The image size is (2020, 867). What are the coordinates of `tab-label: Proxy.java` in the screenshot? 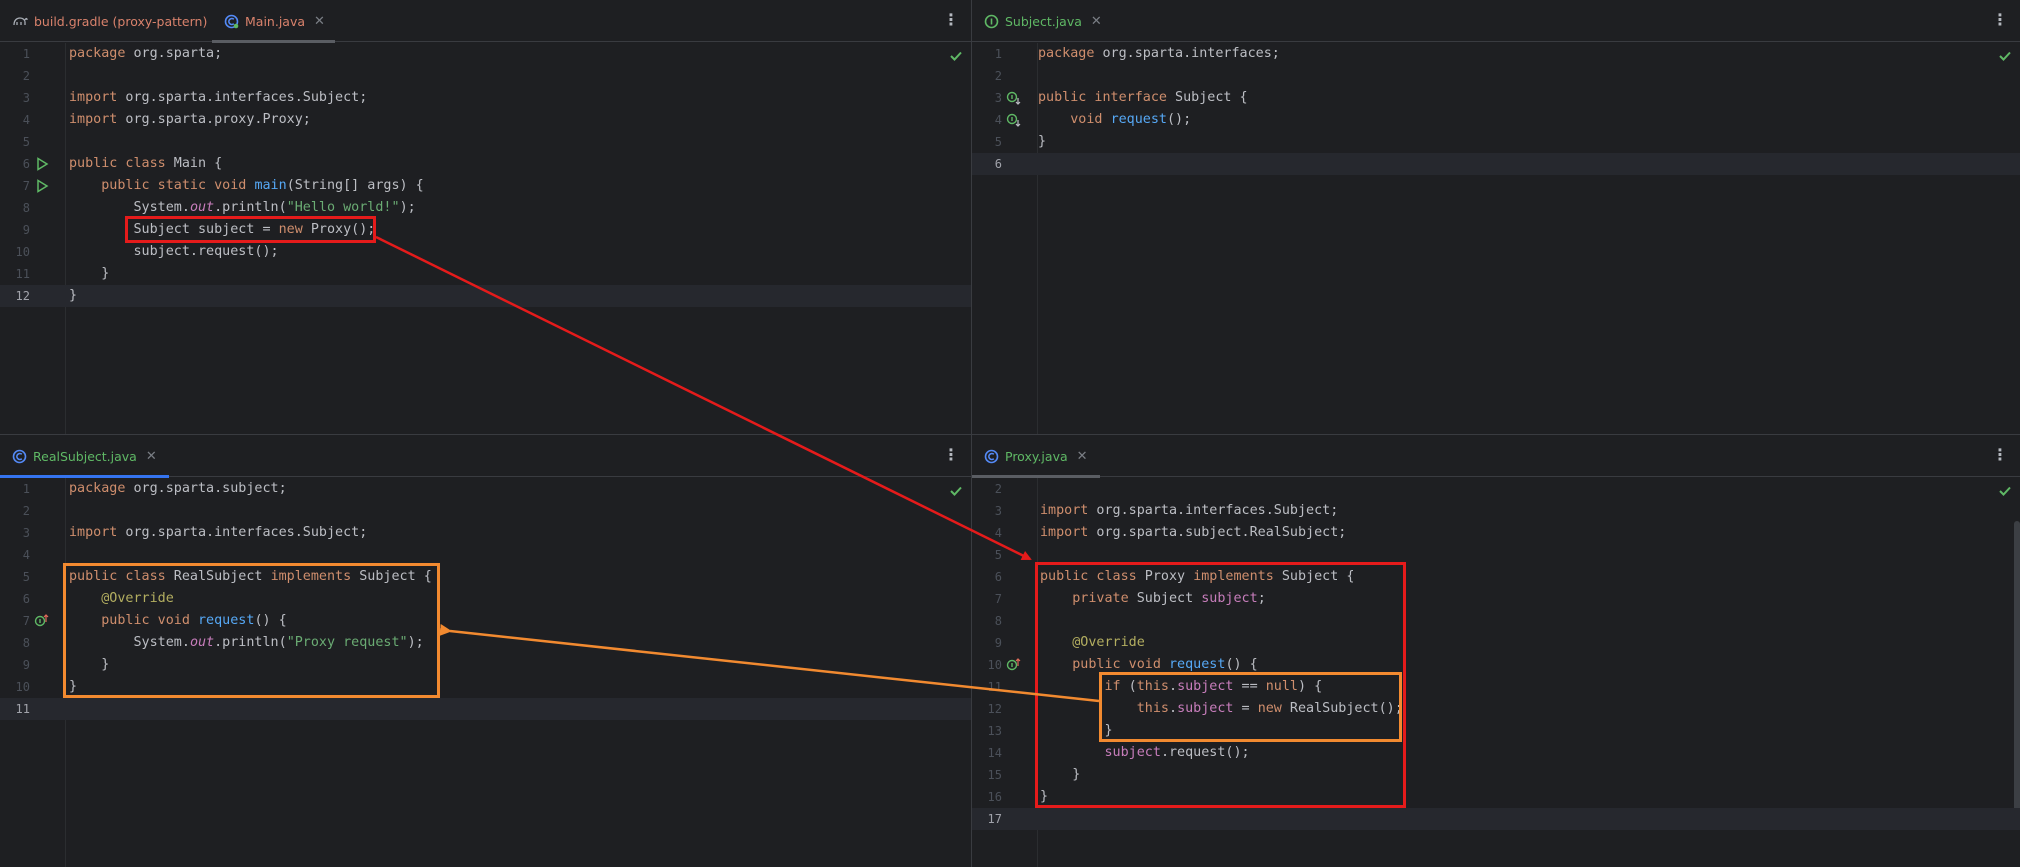 It's located at (1036, 456).